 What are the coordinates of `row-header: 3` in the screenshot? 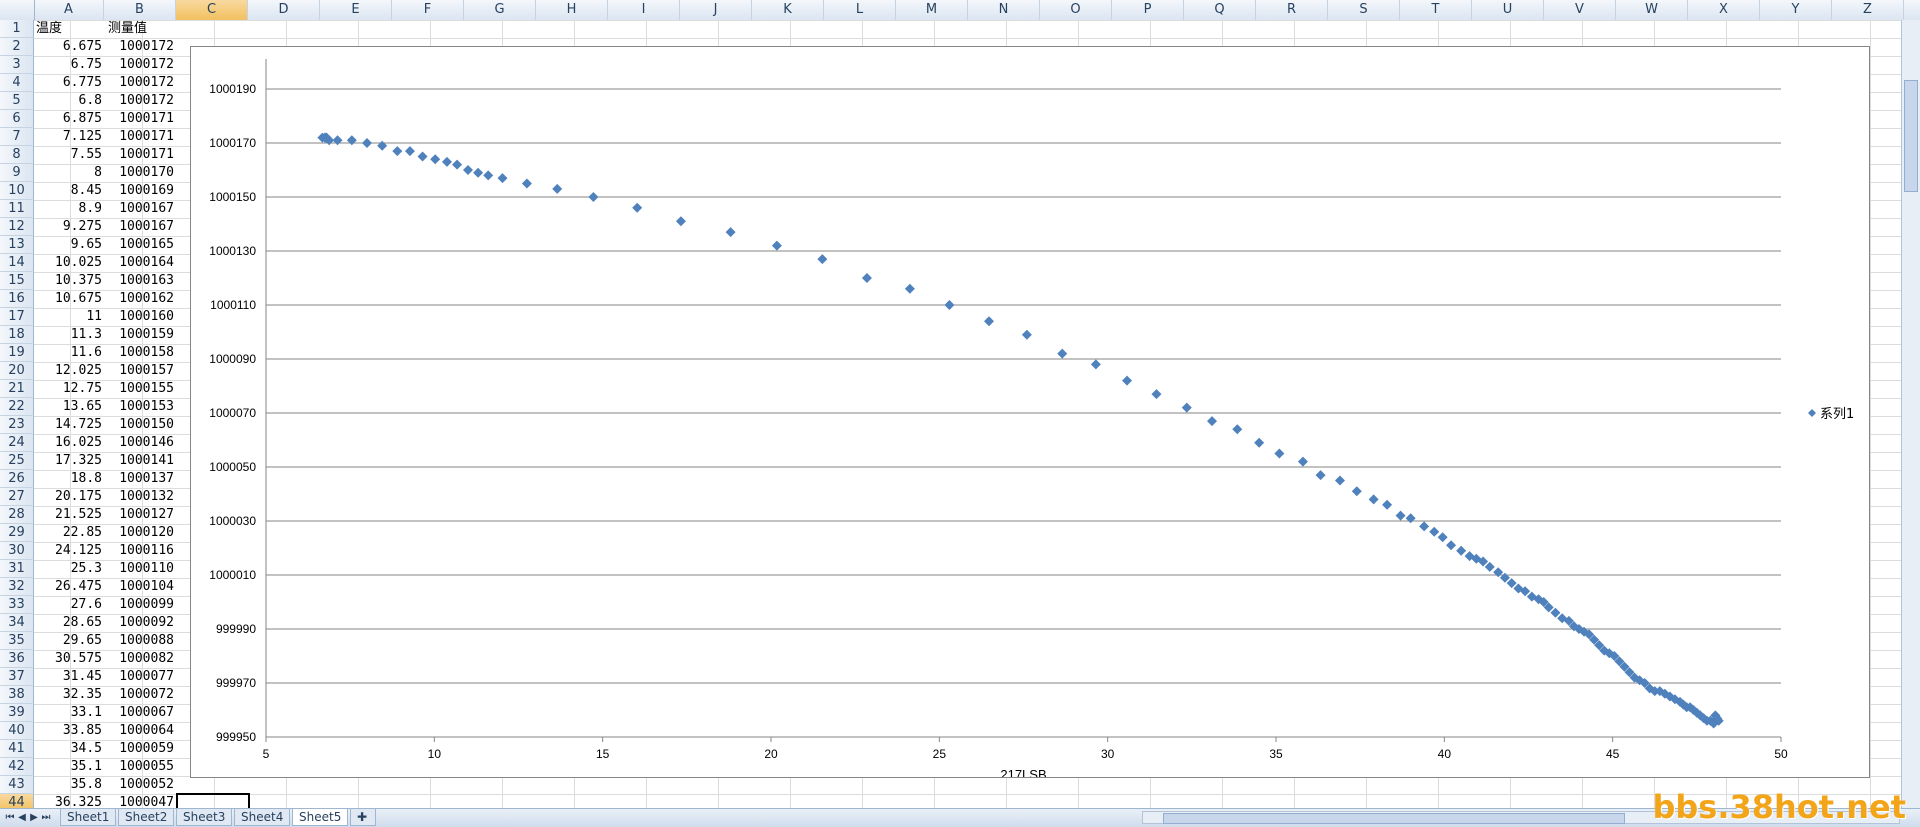 It's located at (17, 65).